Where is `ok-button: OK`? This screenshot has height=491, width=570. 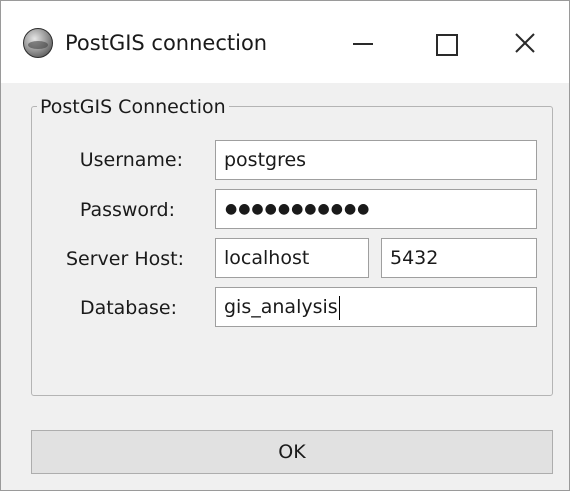
ok-button: OK is located at coordinates (292, 452).